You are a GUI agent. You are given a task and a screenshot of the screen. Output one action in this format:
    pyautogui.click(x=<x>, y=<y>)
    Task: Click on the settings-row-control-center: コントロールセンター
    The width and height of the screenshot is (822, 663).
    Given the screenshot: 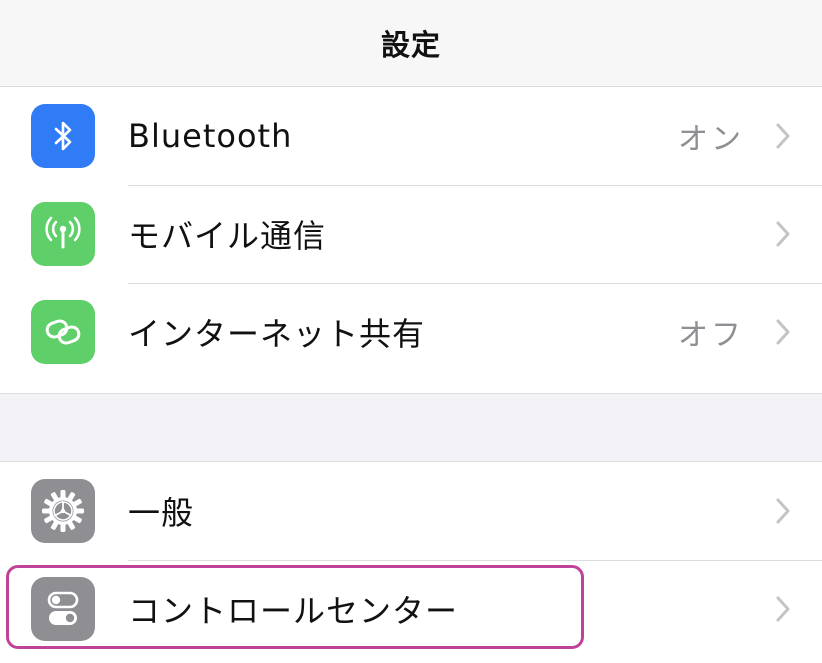 What is the action you would take?
    pyautogui.click(x=411, y=609)
    